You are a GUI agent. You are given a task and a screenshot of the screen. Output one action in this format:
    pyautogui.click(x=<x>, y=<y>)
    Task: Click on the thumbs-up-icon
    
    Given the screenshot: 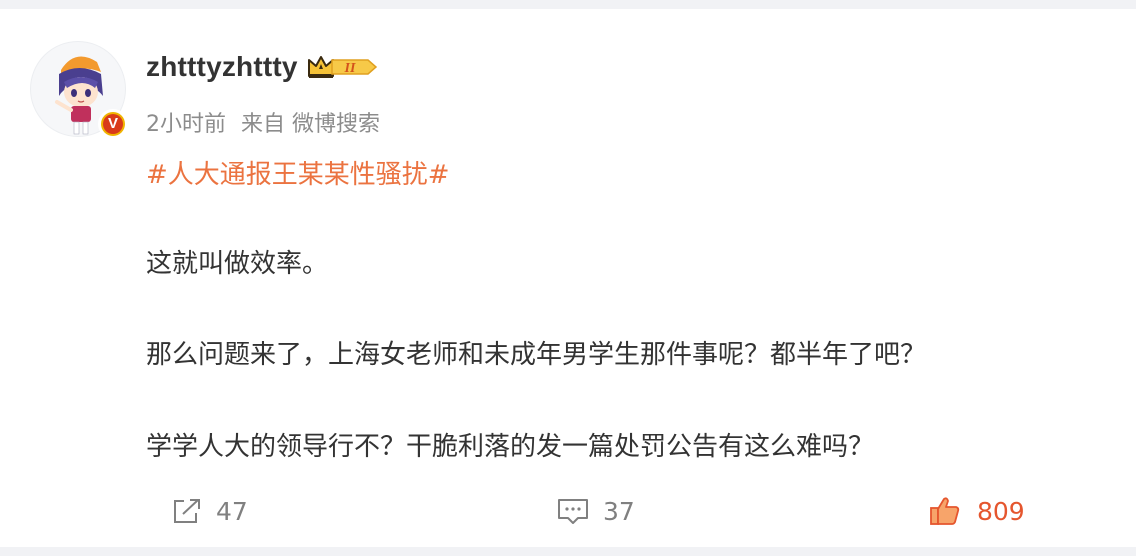 What is the action you would take?
    pyautogui.click(x=945, y=511)
    